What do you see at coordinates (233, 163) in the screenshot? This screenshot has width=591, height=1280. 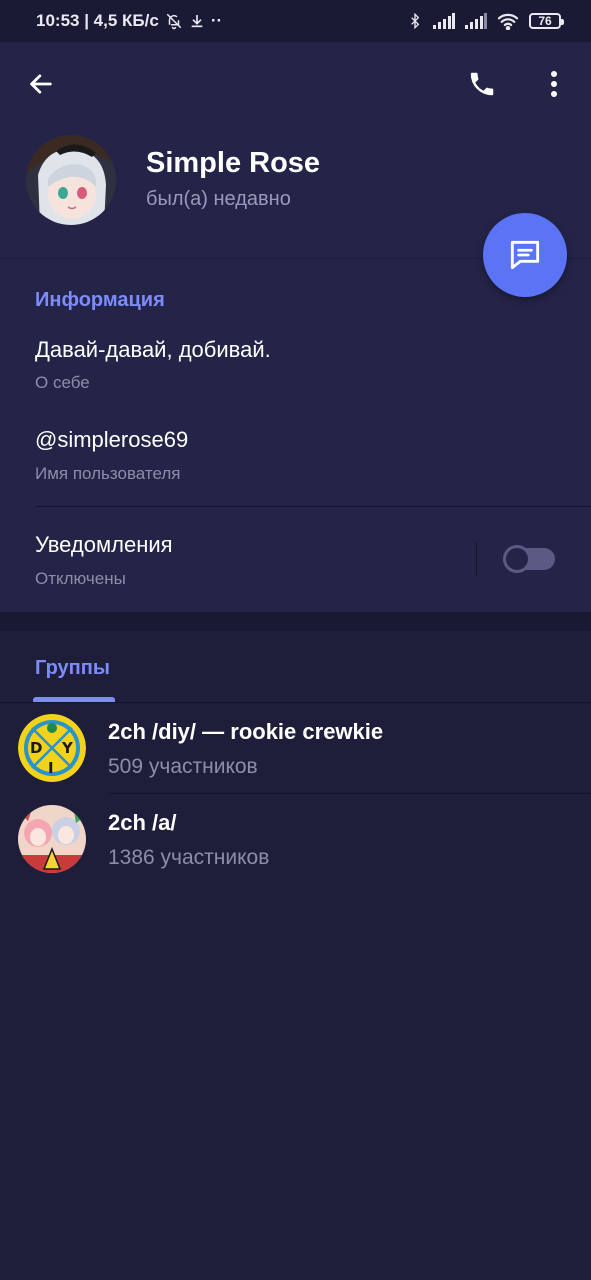 I see `profile-name: Simple Rose` at bounding box center [233, 163].